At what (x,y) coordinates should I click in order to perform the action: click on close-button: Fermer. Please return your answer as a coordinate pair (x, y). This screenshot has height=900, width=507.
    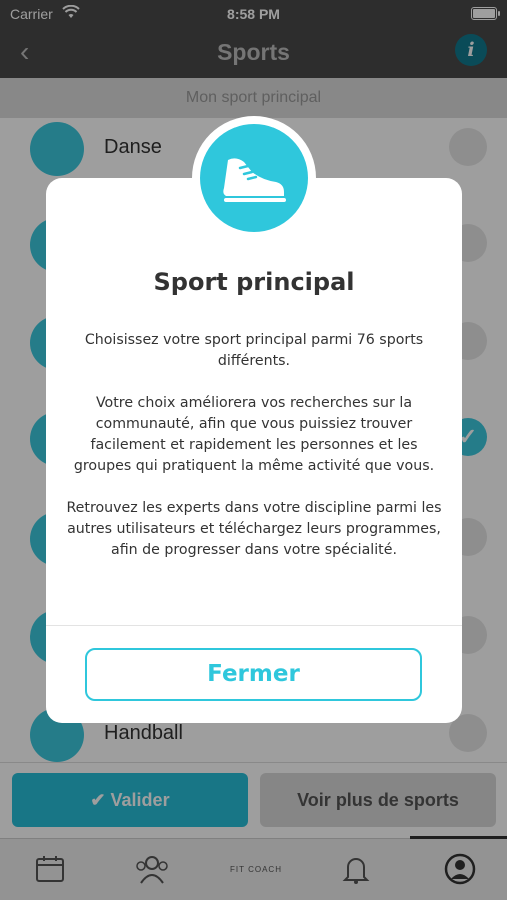
    Looking at the image, I should click on (253, 674).